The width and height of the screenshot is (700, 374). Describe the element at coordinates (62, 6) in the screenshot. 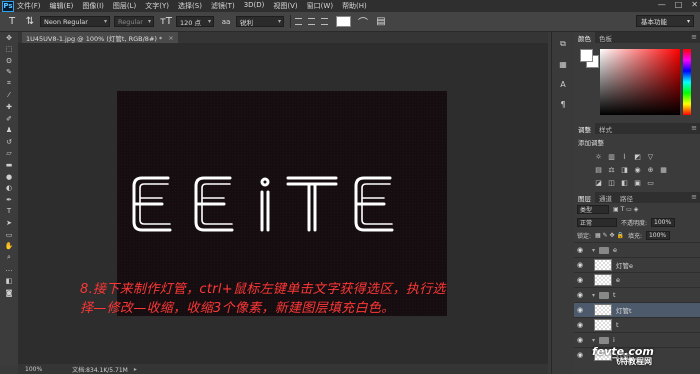

I see `menu-edit: 编辑(E)` at that location.